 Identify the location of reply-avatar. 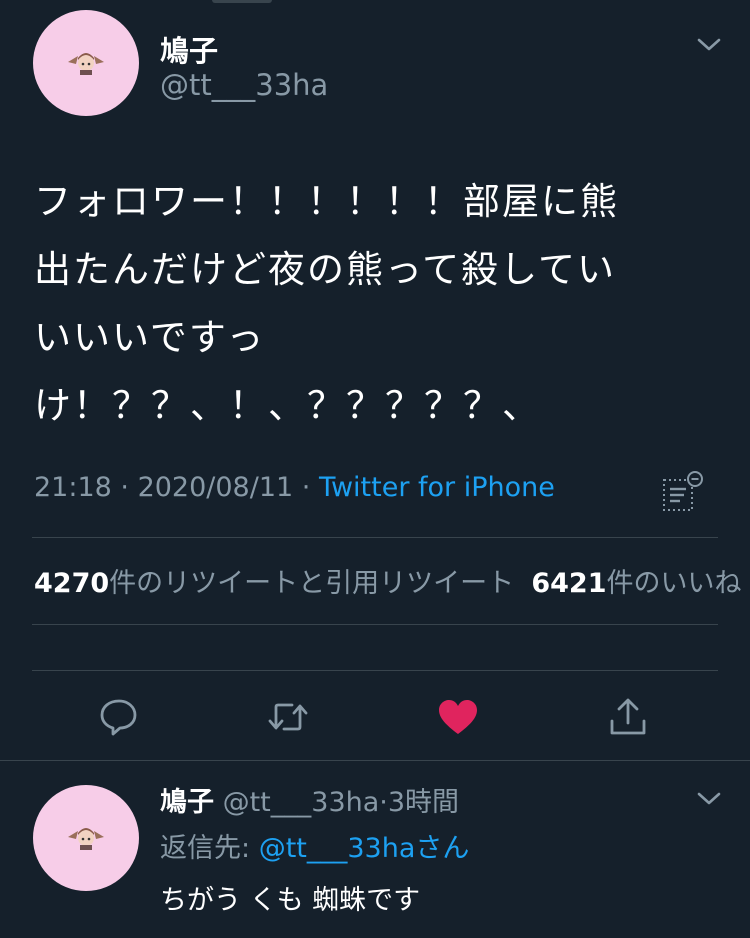
(86, 838).